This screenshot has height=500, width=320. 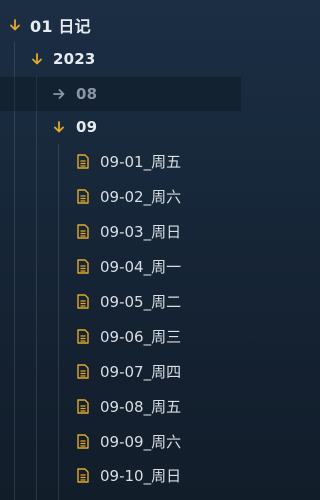 I want to click on tree-file: 09-05_周二, so click(x=120, y=301).